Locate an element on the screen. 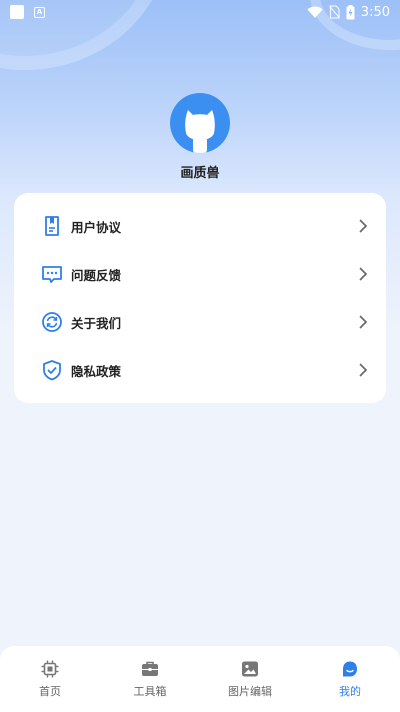  refresh-circle-icon is located at coordinates (52, 322).